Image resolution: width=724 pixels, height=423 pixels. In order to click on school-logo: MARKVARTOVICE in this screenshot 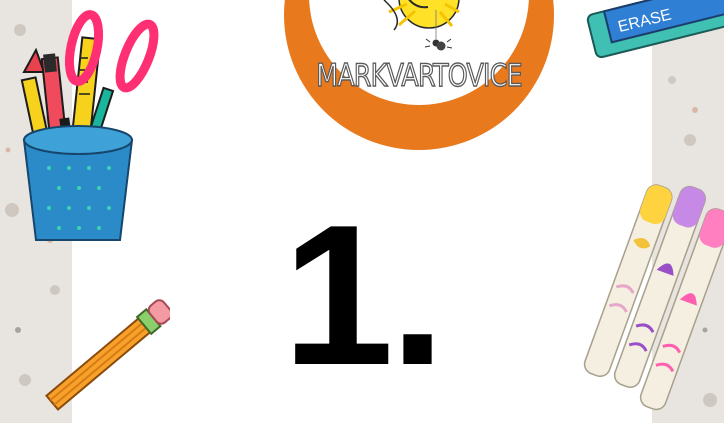, I will do `click(419, 75)`.